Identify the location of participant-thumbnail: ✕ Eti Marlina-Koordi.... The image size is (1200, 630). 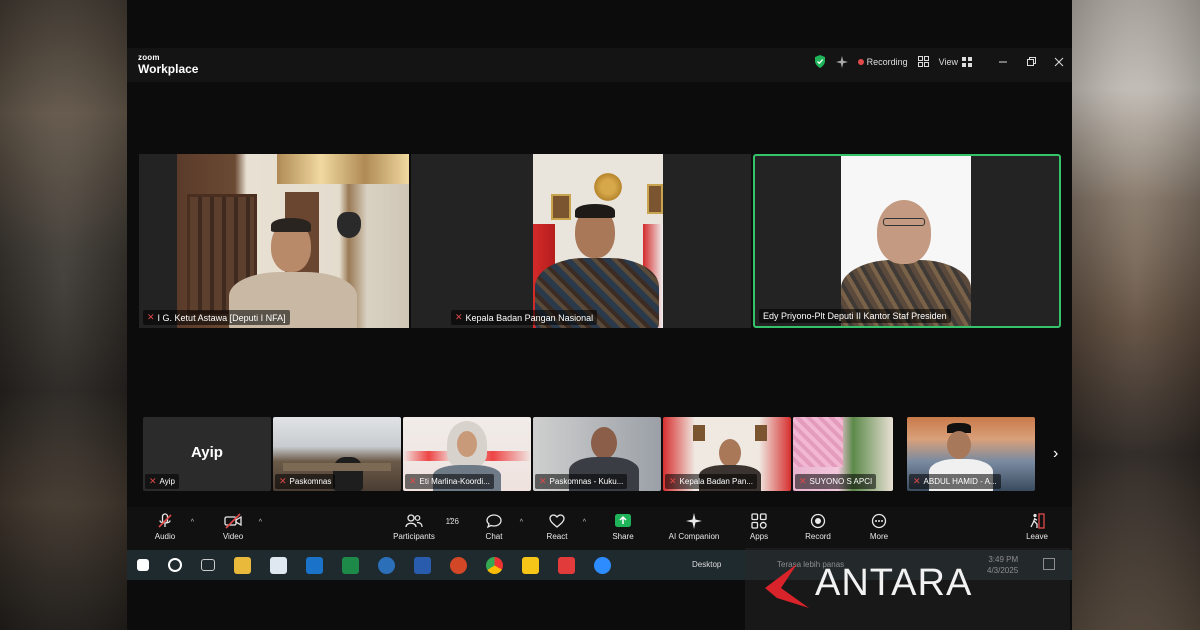
(467, 454).